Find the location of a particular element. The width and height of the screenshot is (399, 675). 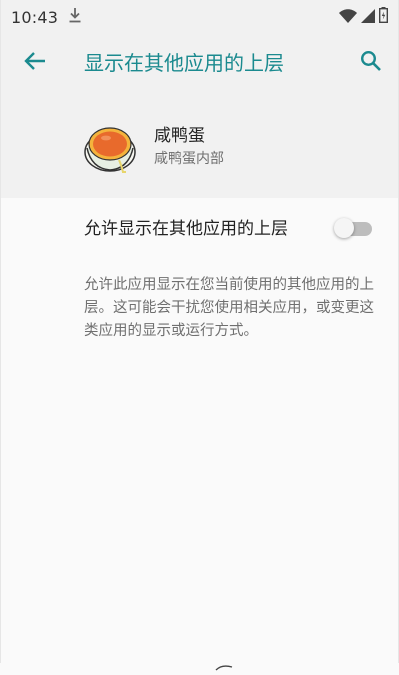

download-icon is located at coordinates (75, 17).